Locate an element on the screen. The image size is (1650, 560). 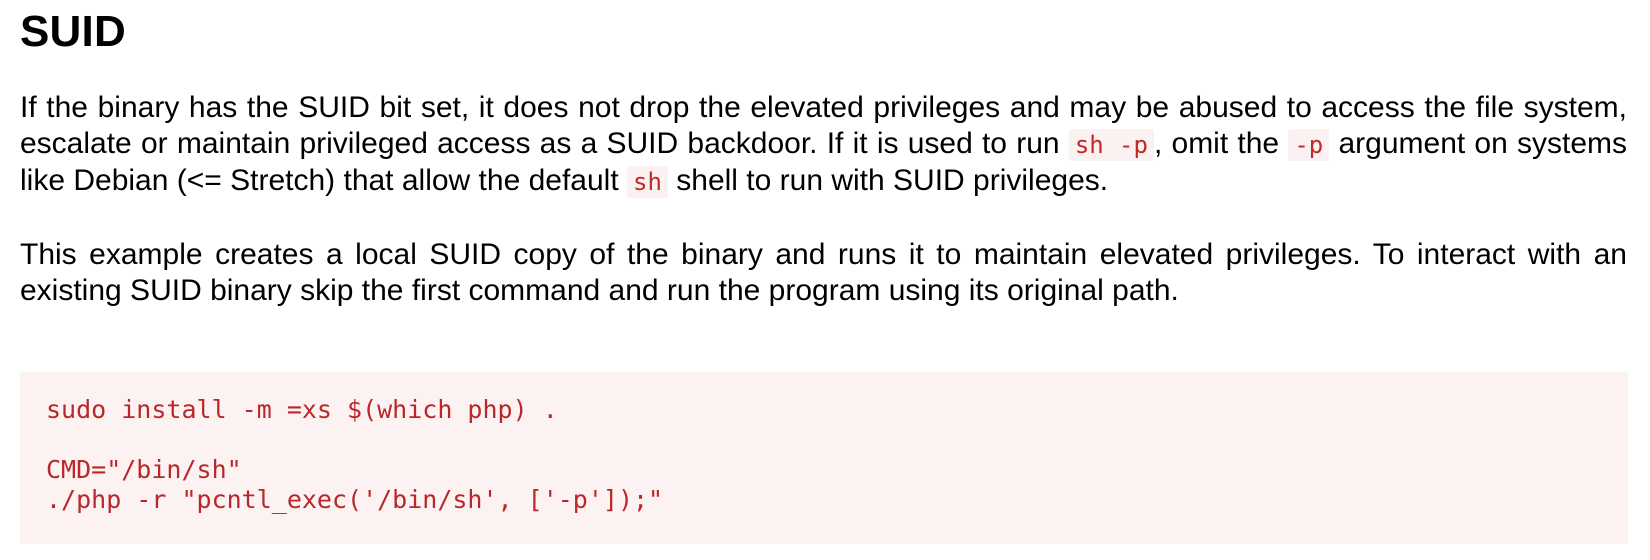
inline-code-p-flag: -p is located at coordinates (1309, 145).